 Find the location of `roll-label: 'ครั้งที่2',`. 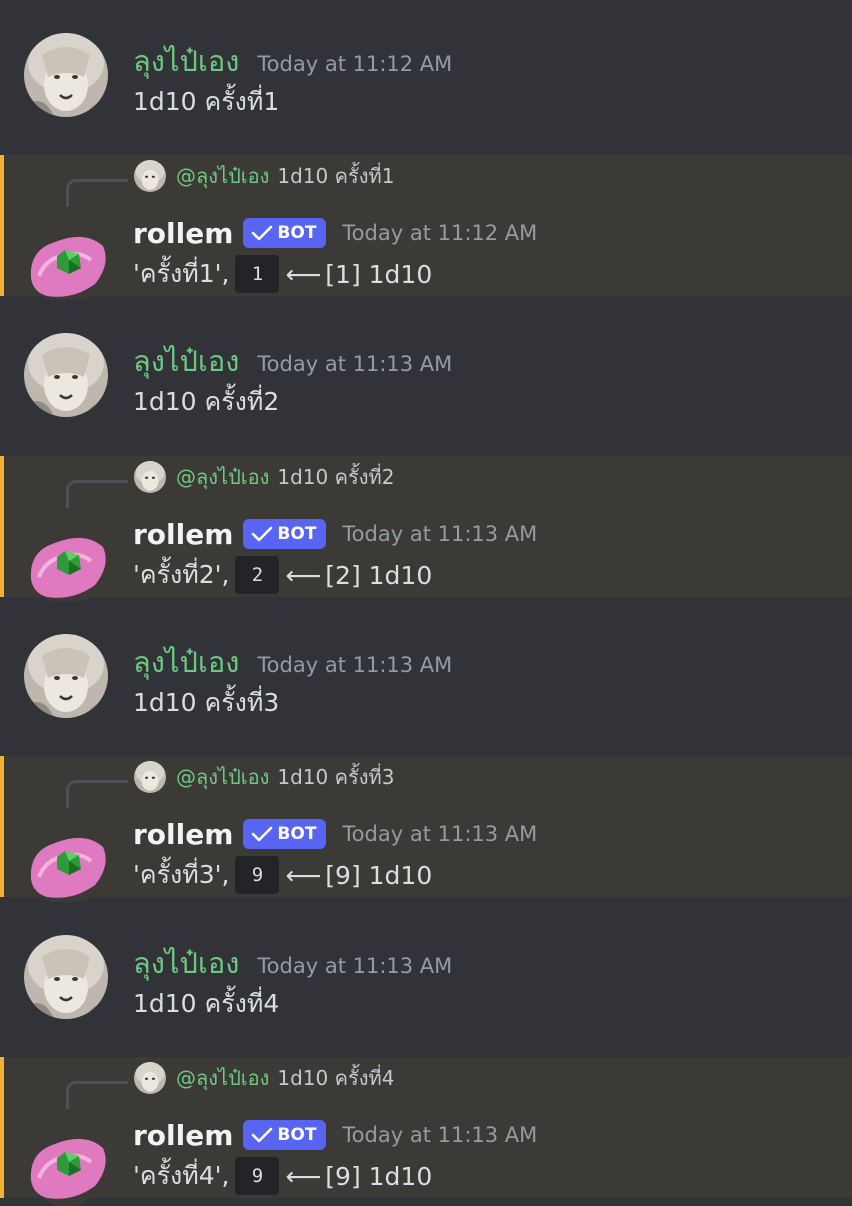

roll-label: 'ครั้งที่2', is located at coordinates (181, 574).